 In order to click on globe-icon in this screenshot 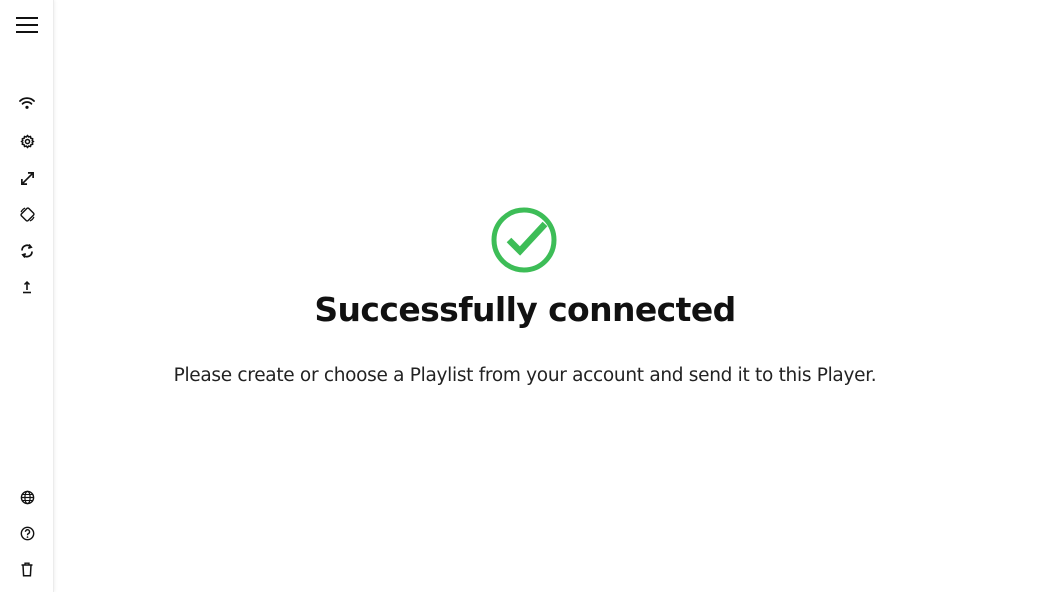, I will do `click(27, 497)`.